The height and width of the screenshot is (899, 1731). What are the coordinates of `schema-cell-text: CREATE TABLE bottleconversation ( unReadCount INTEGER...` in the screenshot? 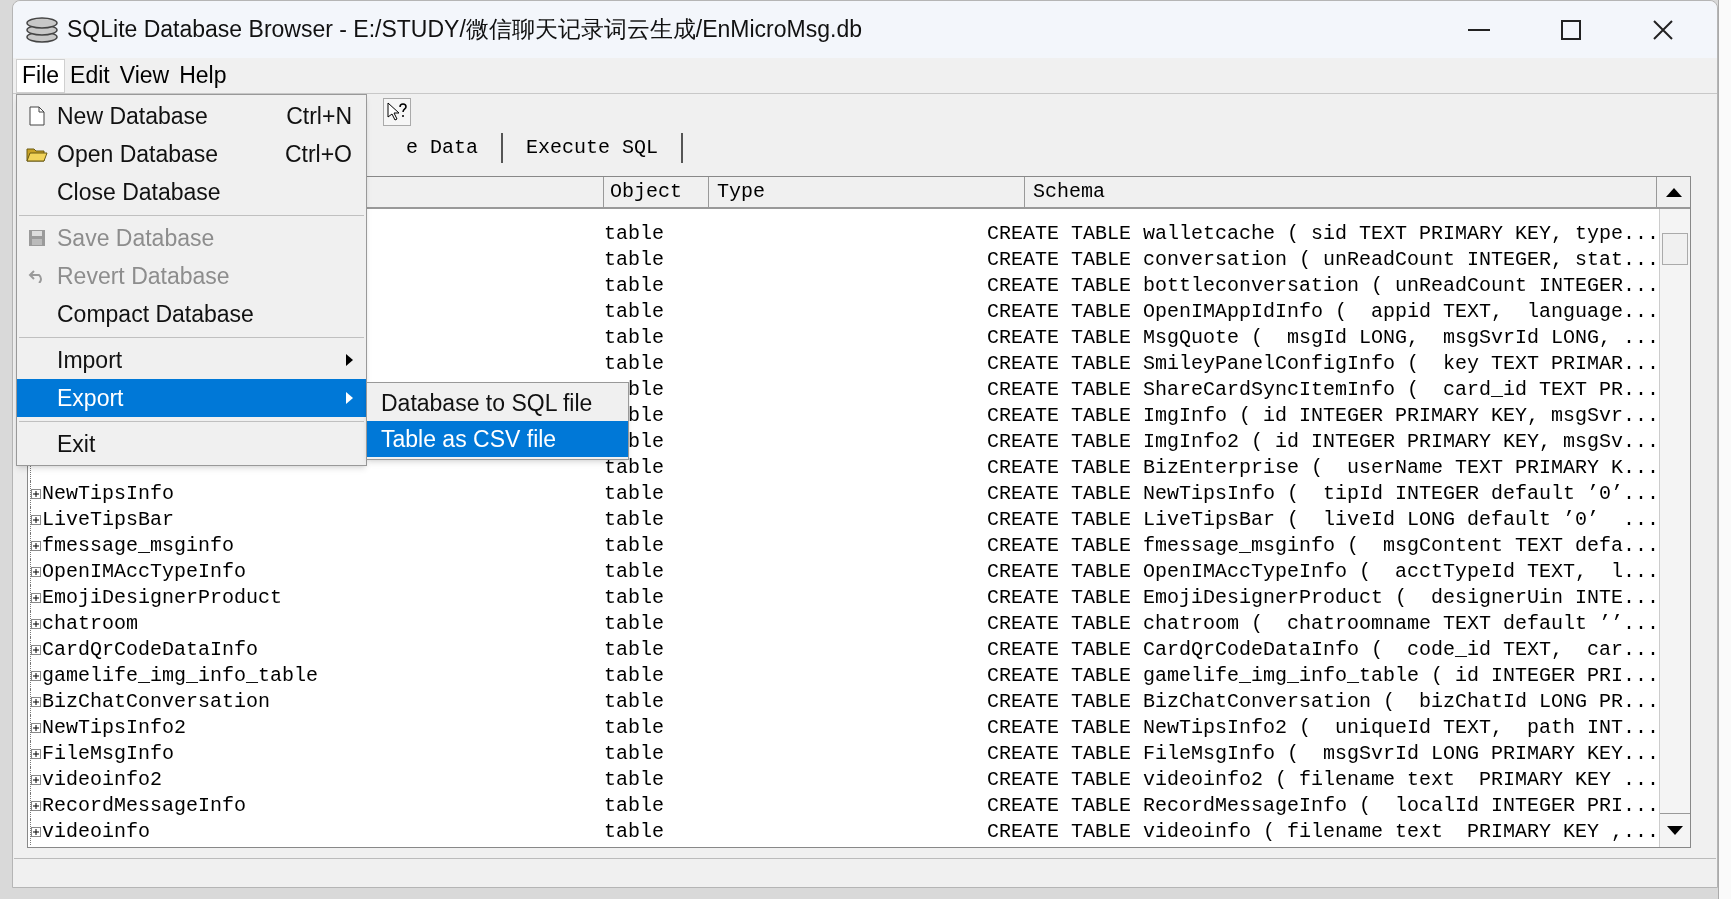 It's located at (1323, 286).